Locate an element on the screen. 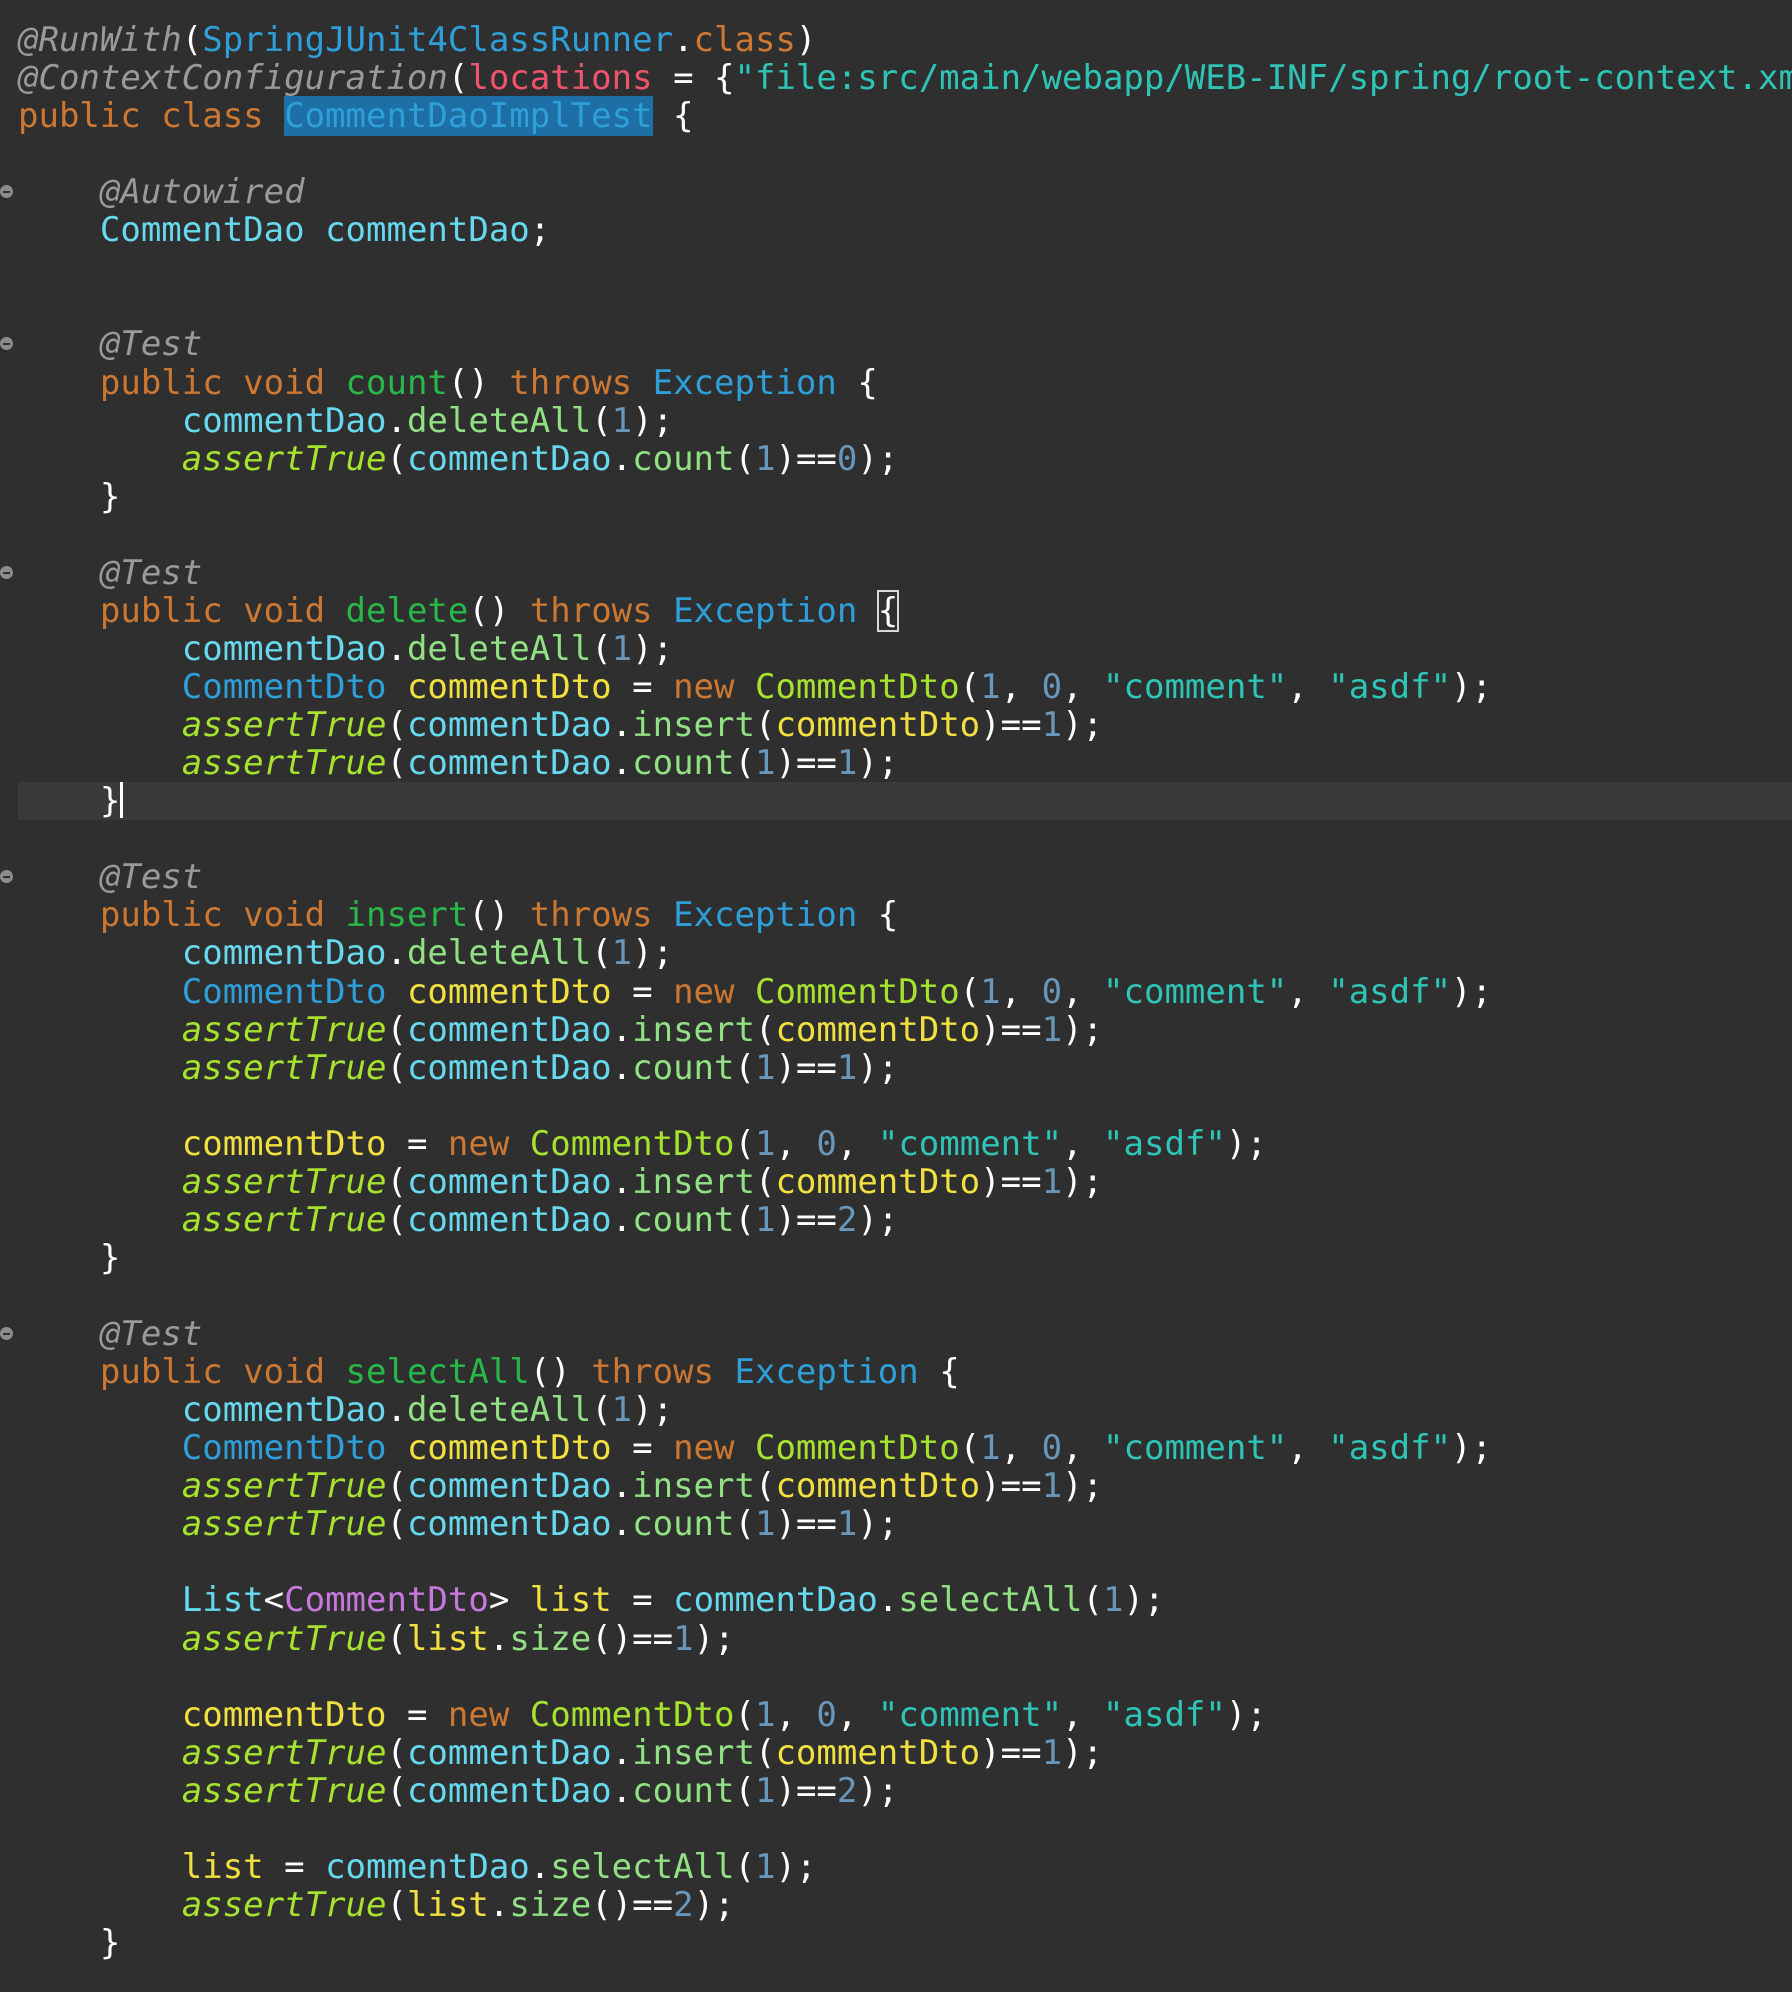  code-line: public void delete() throws Exception { is located at coordinates (459, 610).